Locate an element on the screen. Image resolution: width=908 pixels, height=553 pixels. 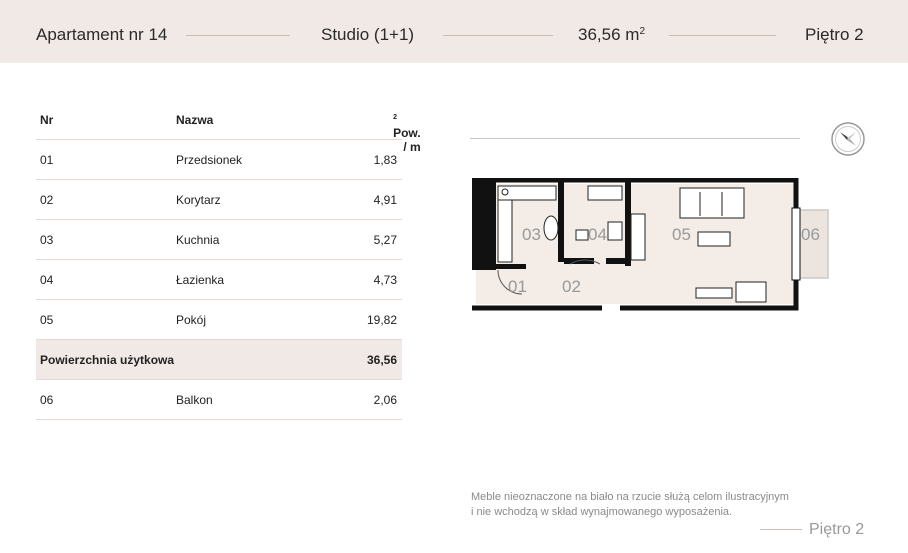
toilet is located at coordinates (615, 231).